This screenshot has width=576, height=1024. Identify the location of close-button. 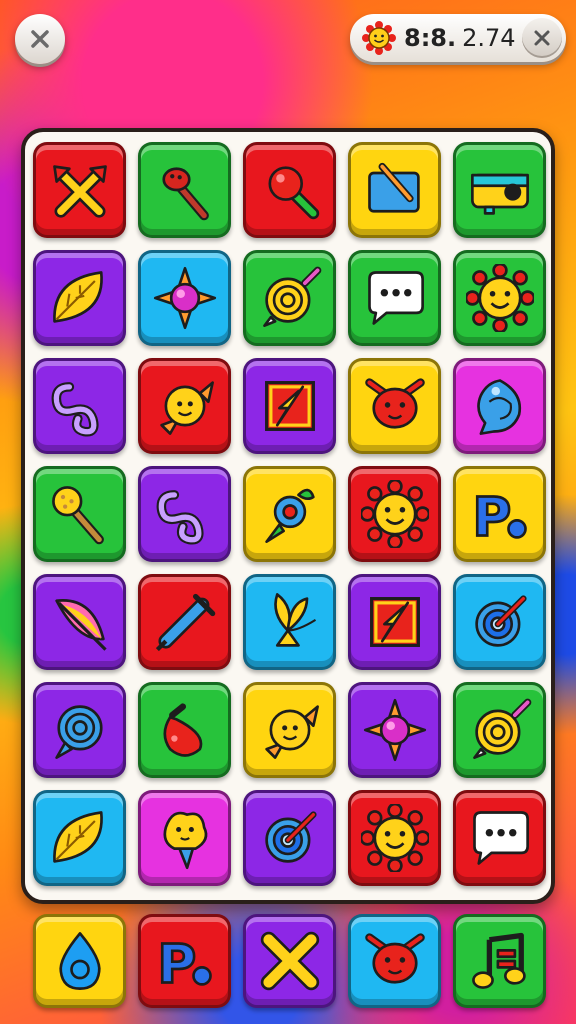
(40, 39).